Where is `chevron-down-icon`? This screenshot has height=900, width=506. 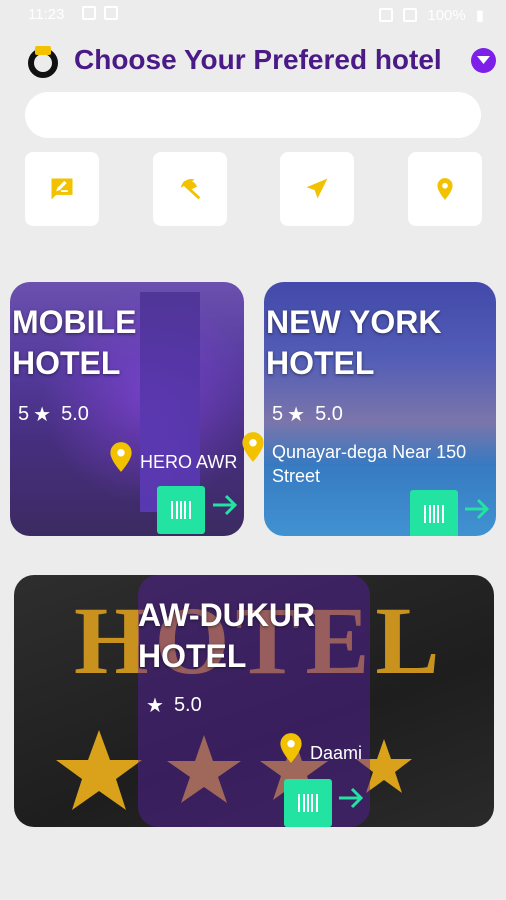
chevron-down-icon is located at coordinates (483, 60).